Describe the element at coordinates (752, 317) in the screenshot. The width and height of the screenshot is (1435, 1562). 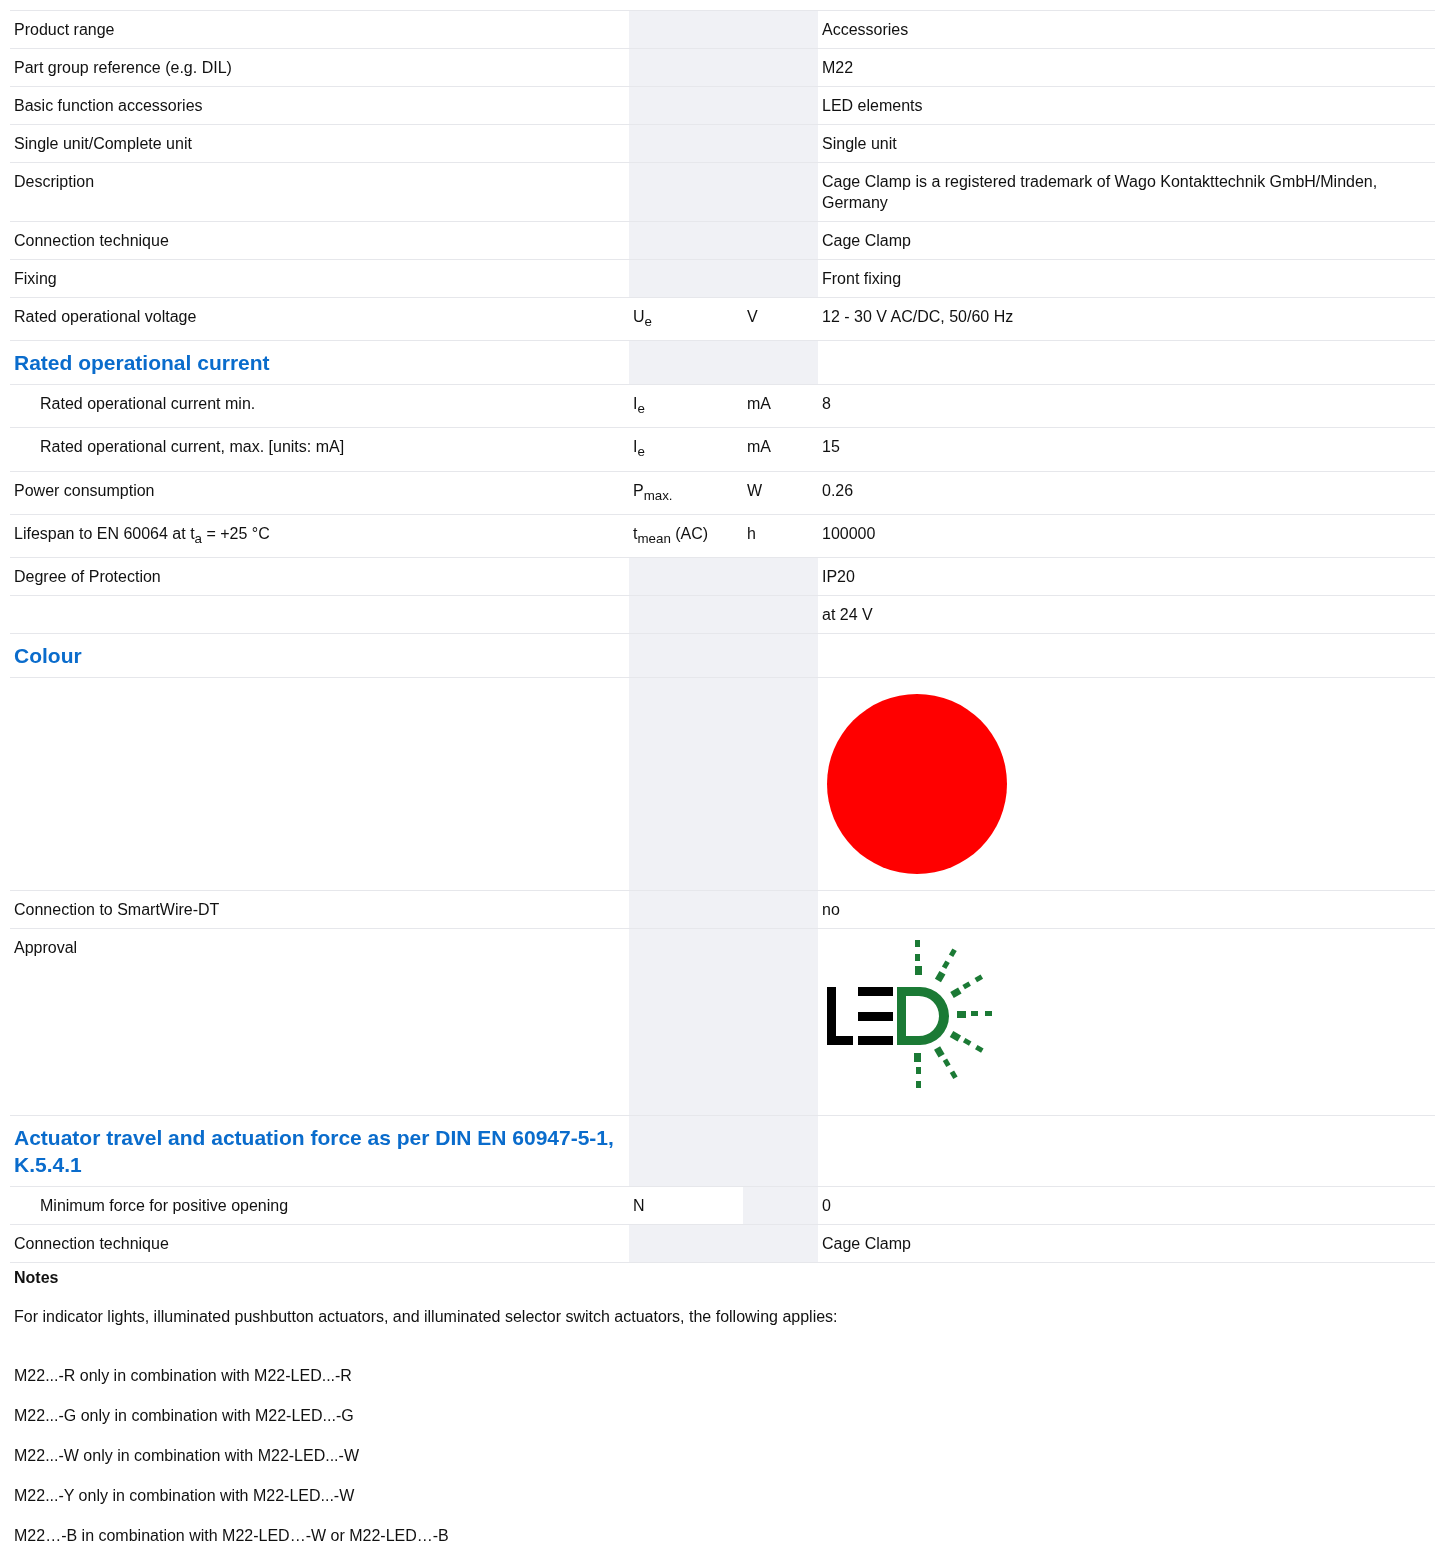
I see `unit-cell-text: V` at that location.